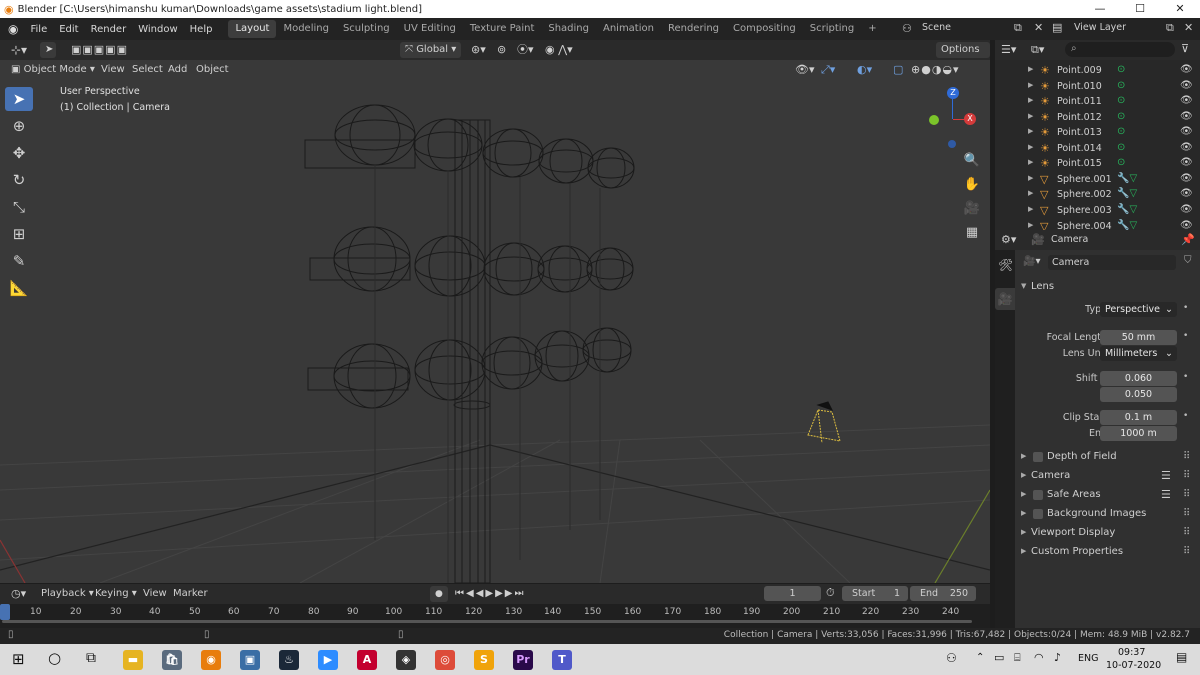 This screenshot has height=675, width=1200. I want to click on shading-mode-icons: ⊕●◑◒▾, so click(935, 70).